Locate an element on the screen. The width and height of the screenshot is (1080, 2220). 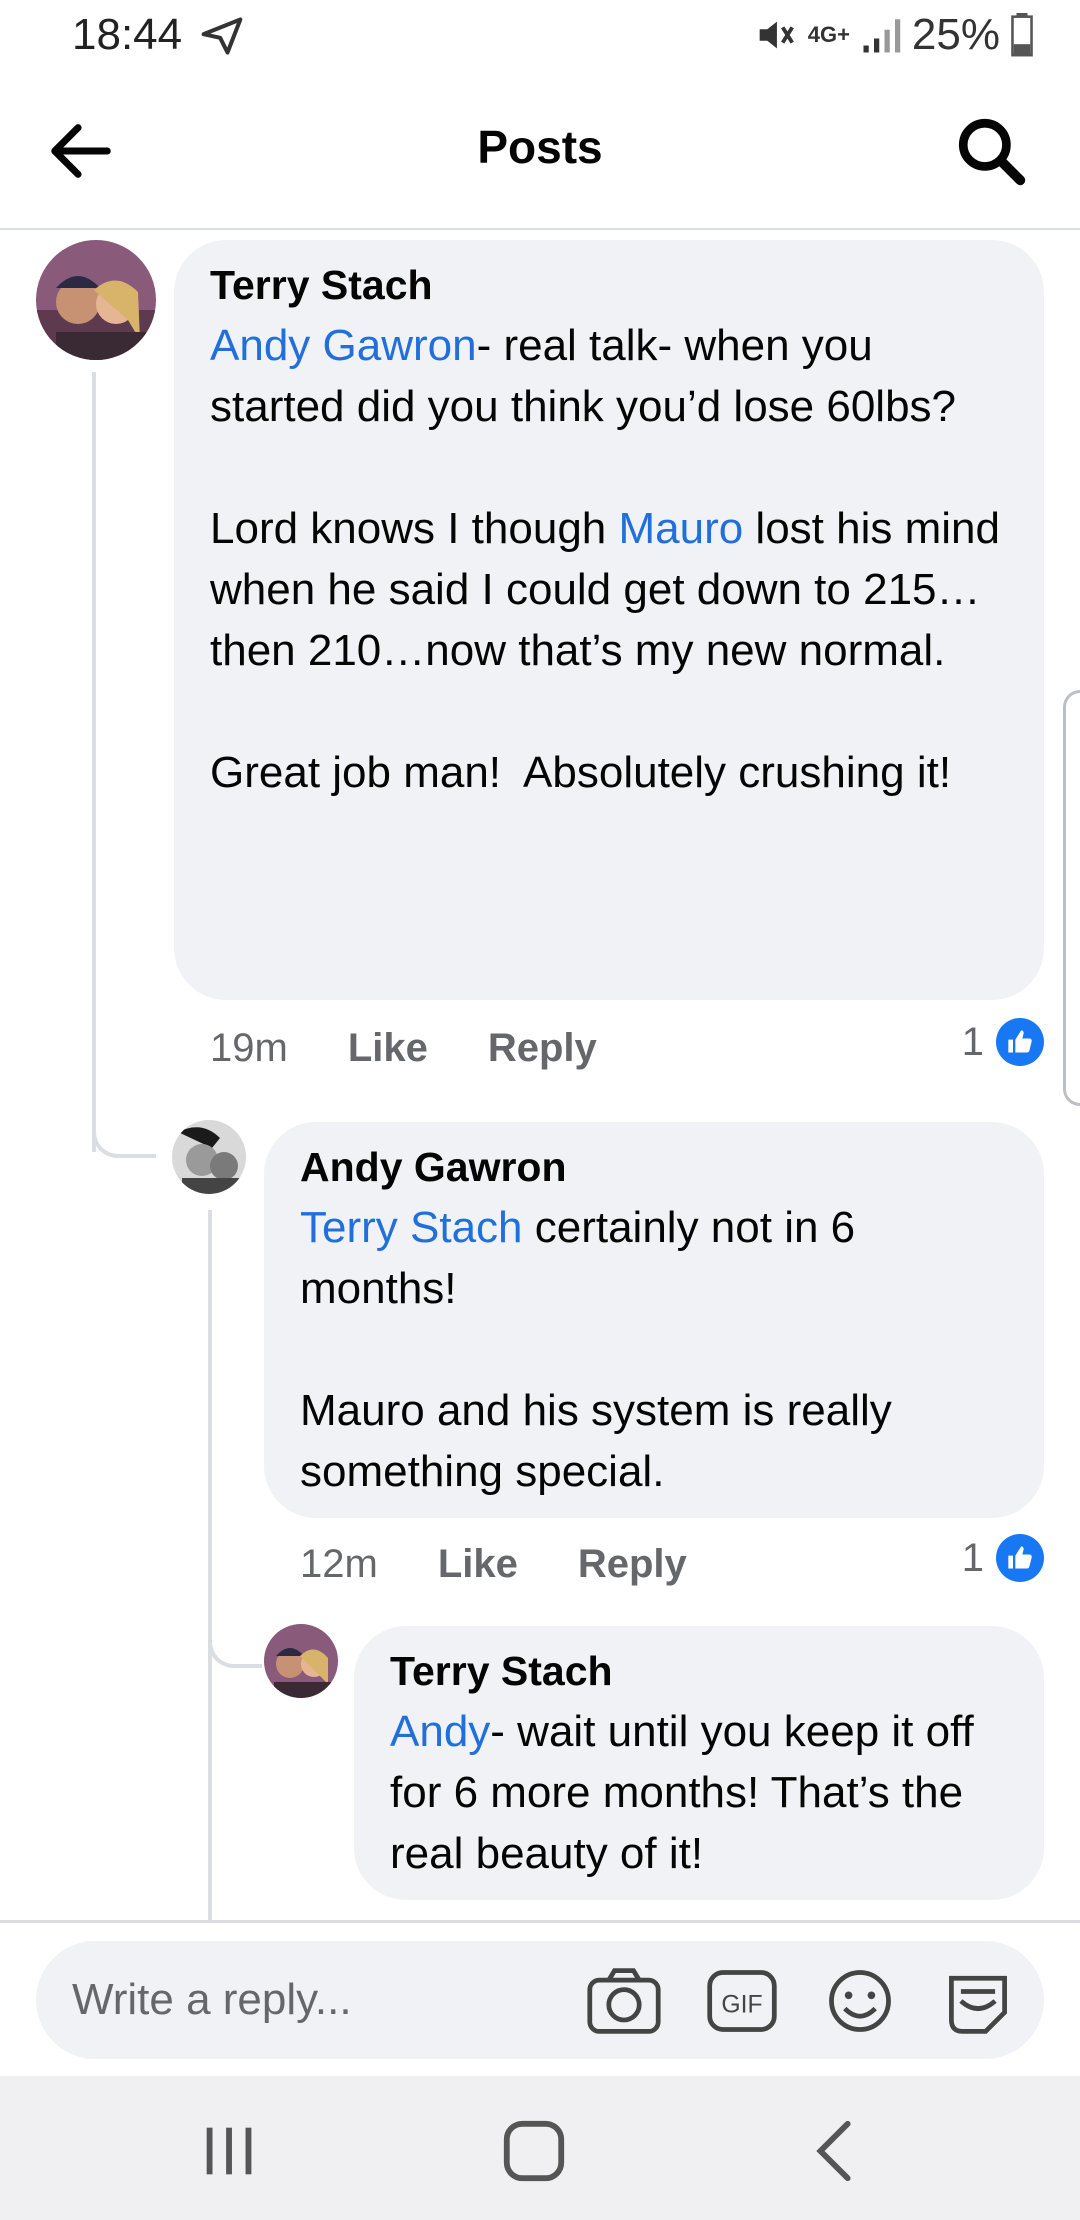
mention-link: Andy is located at coordinates (440, 1731).